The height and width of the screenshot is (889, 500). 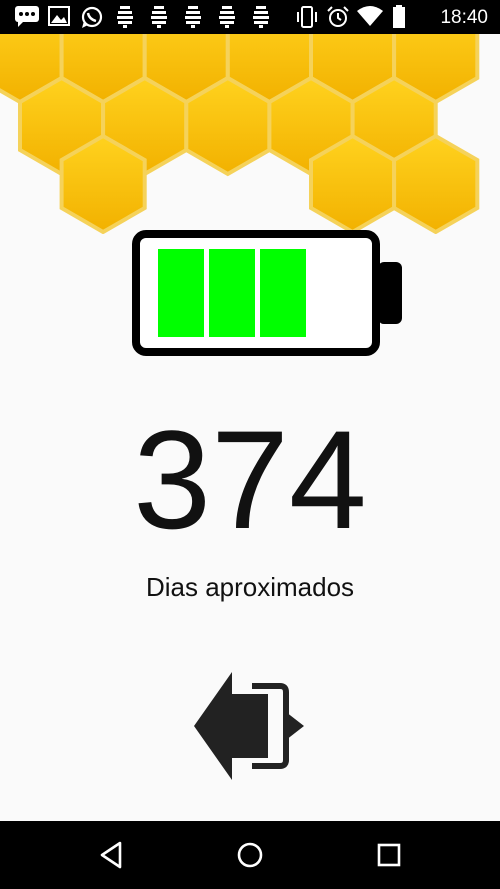 What do you see at coordinates (112, 855) in the screenshot?
I see `back-icon` at bounding box center [112, 855].